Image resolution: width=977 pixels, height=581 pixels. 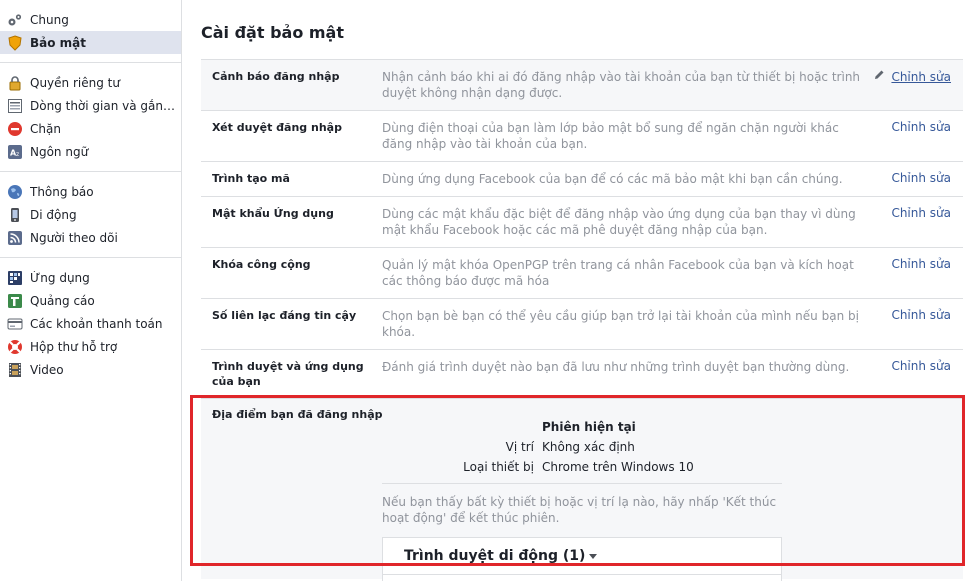 I want to click on setting-title: Trình tạo mã, so click(x=251, y=178).